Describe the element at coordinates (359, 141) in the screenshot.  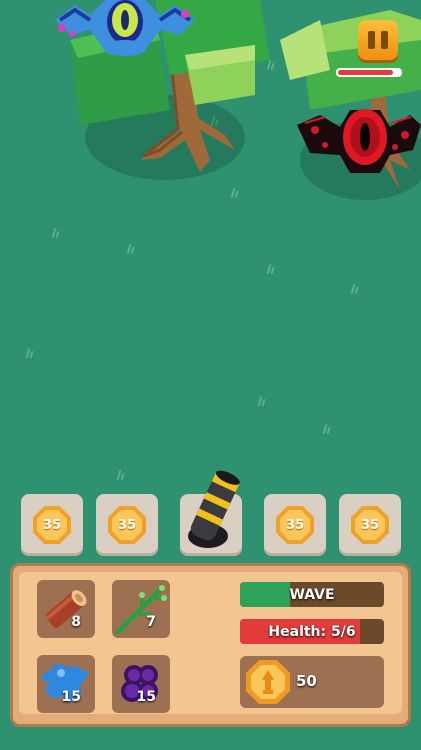
I see `red-monster` at that location.